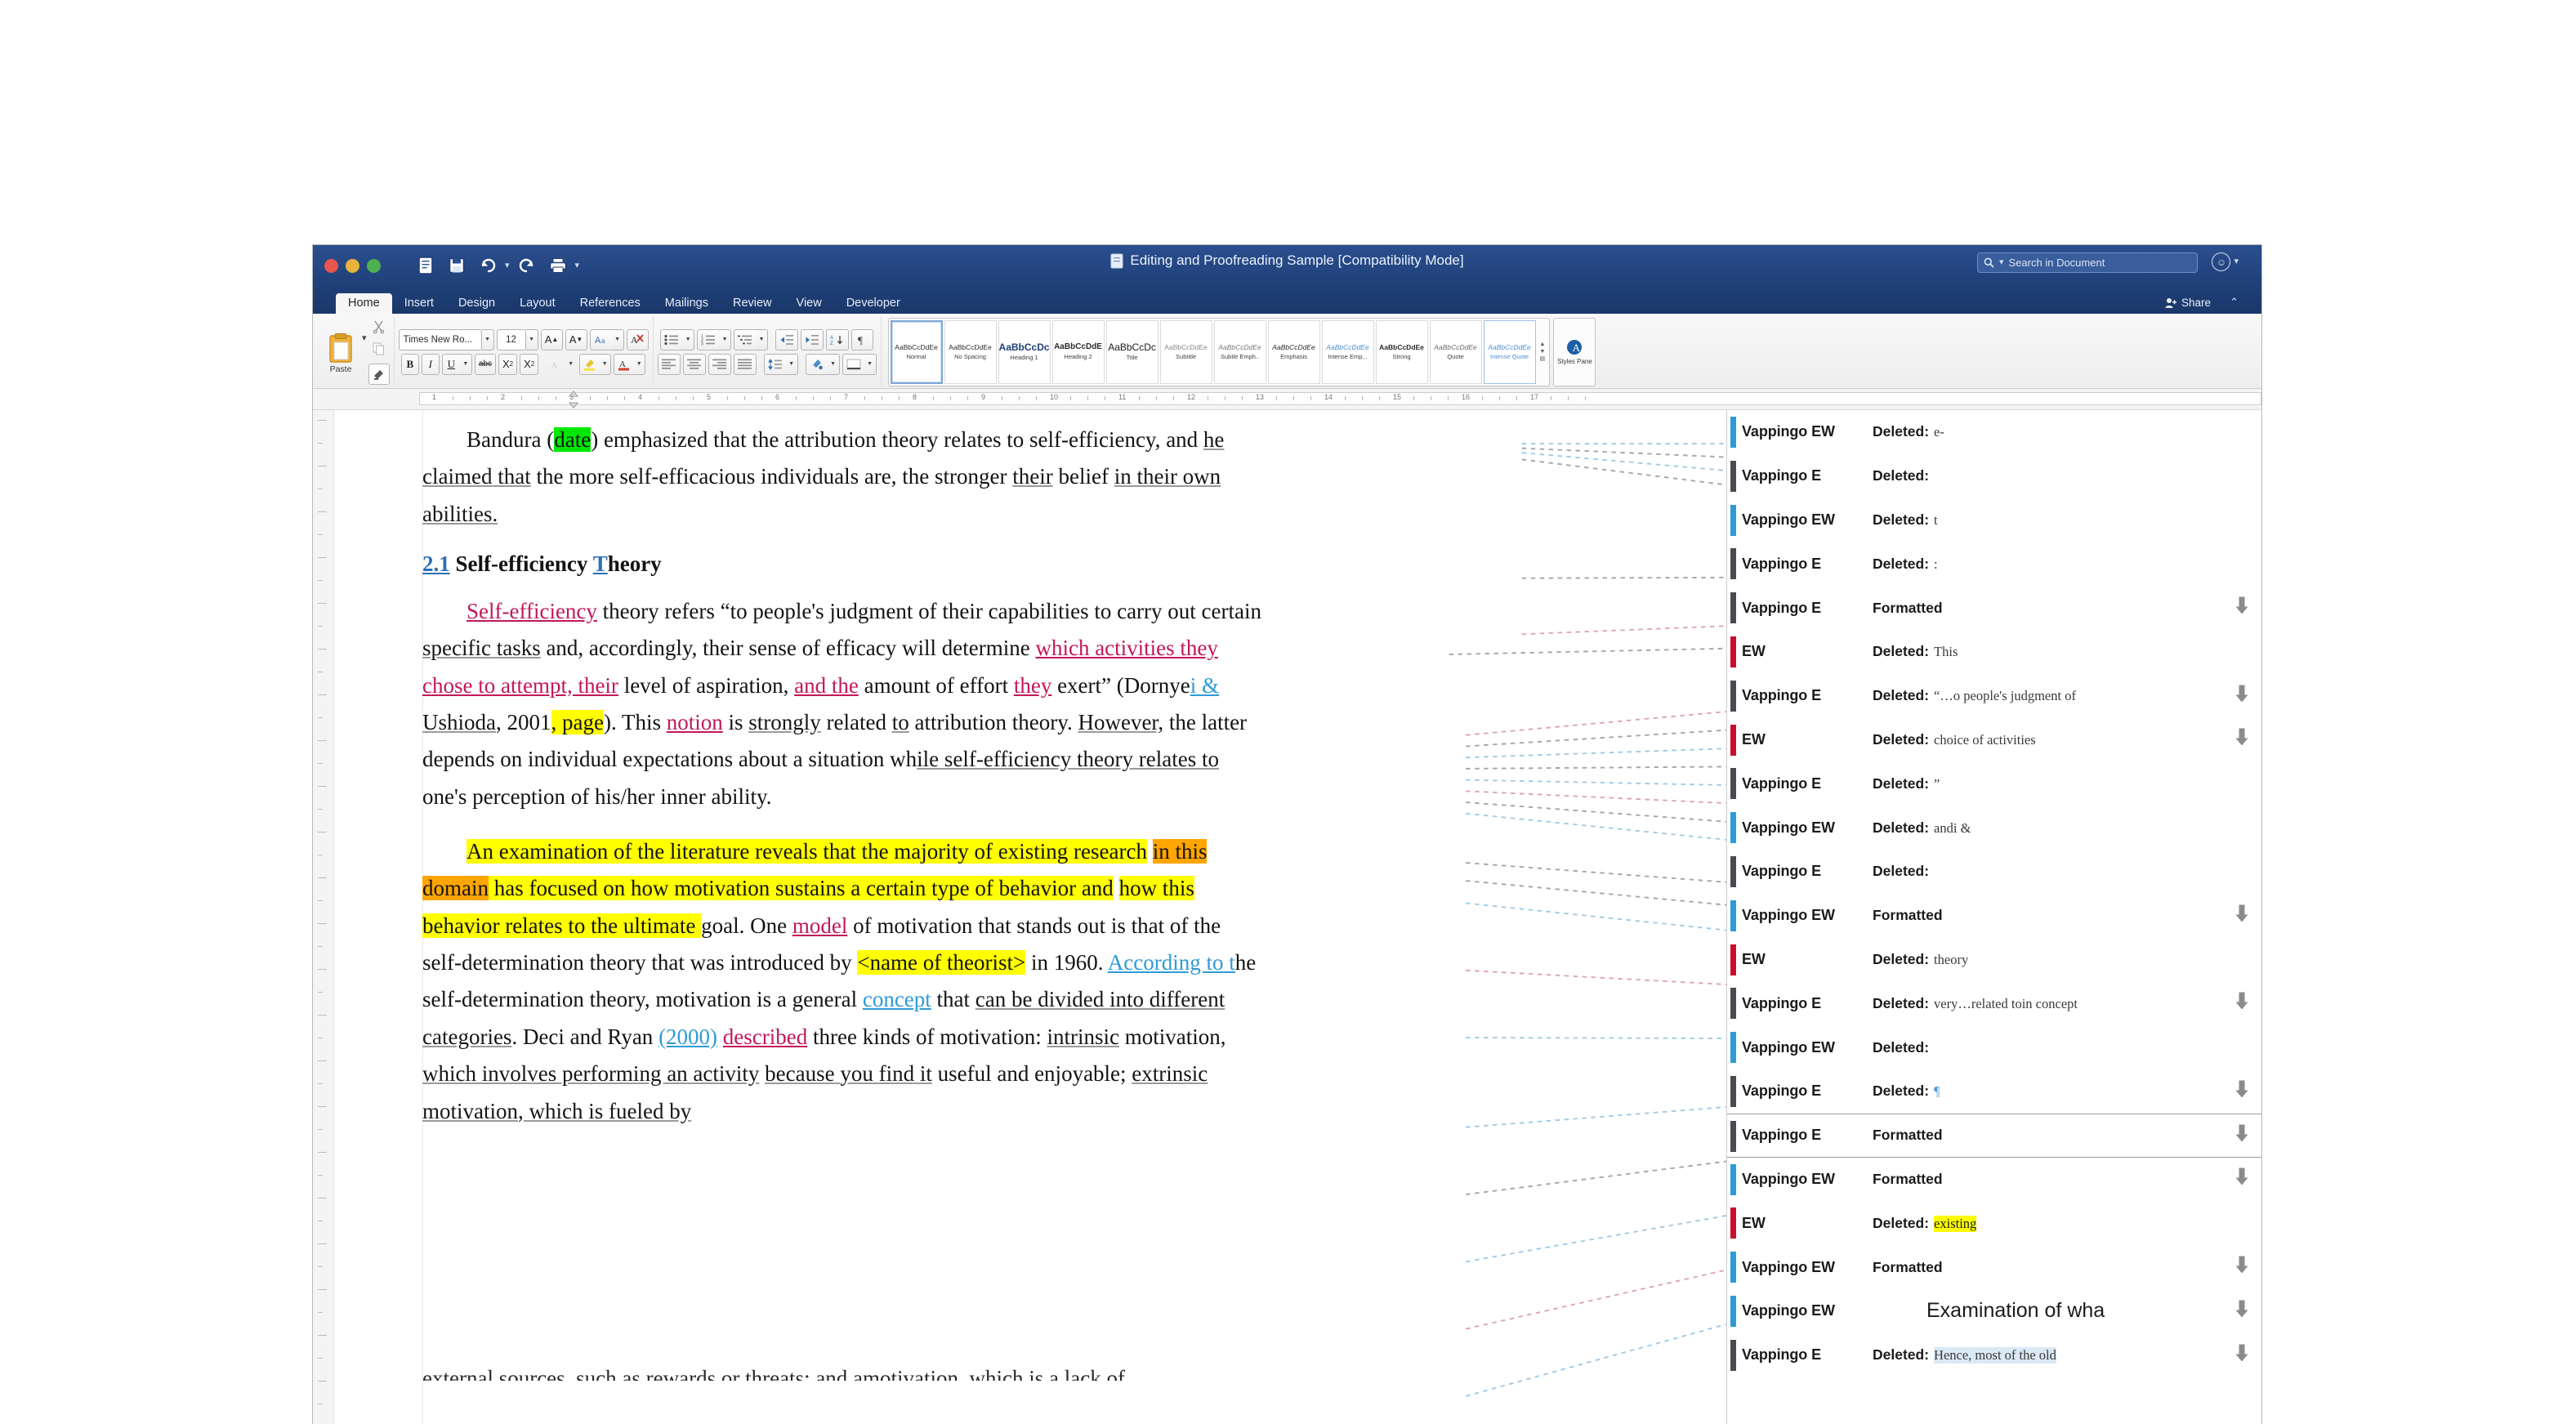  I want to click on heading-2-1: 2.1 Self-efficiency Theory, so click(843, 564).